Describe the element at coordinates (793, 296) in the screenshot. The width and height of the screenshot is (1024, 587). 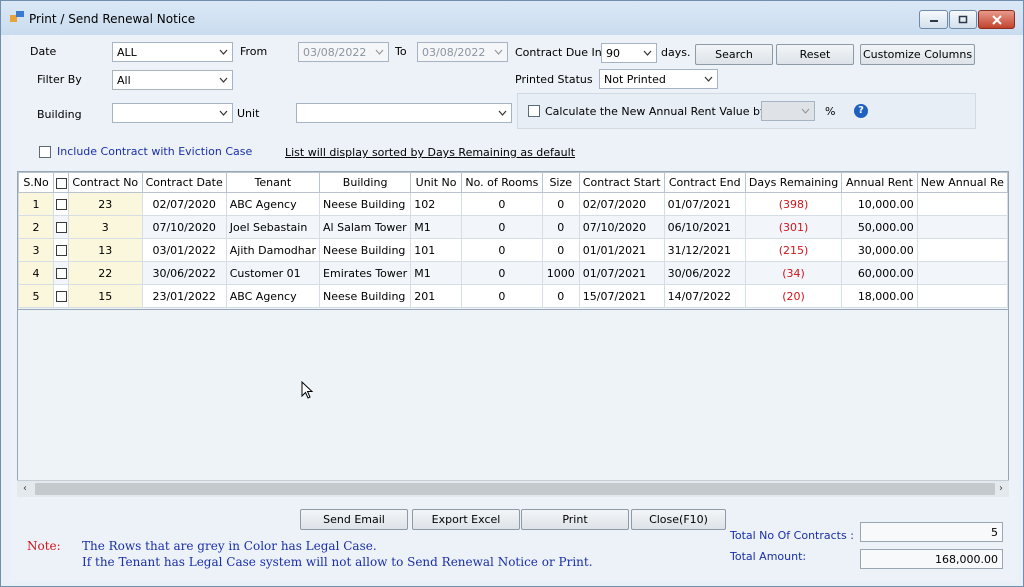
I see `cell-days-remaining: (20)` at that location.